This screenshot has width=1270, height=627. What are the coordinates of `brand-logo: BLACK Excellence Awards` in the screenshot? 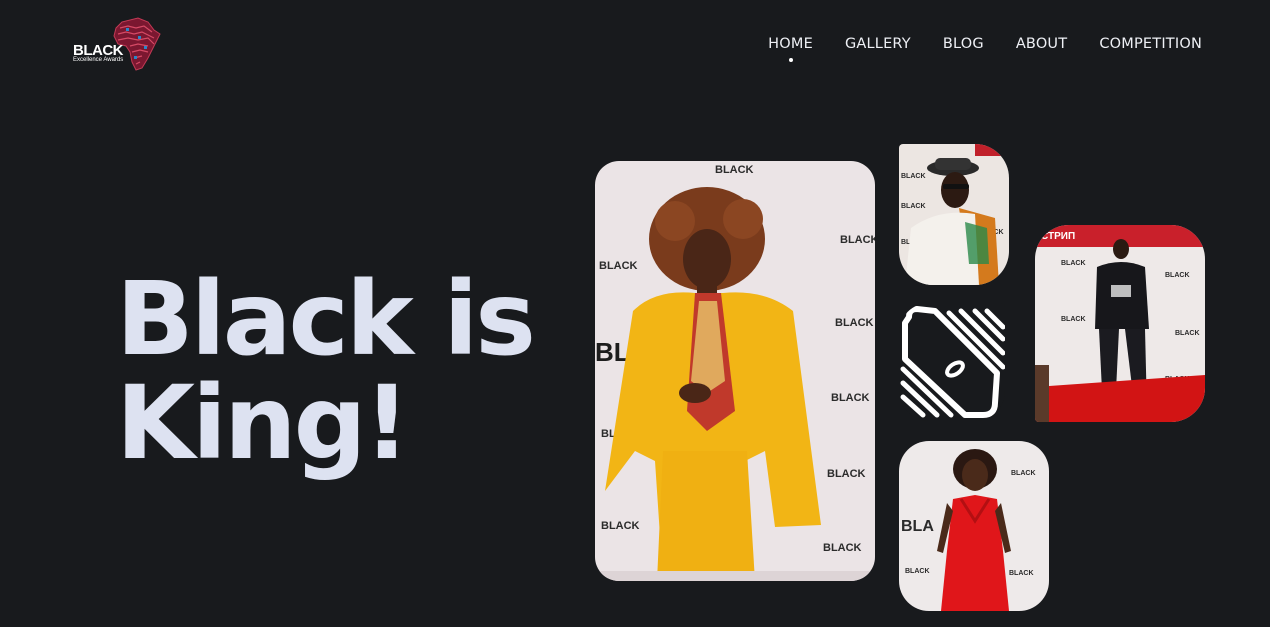 It's located at (118, 44).